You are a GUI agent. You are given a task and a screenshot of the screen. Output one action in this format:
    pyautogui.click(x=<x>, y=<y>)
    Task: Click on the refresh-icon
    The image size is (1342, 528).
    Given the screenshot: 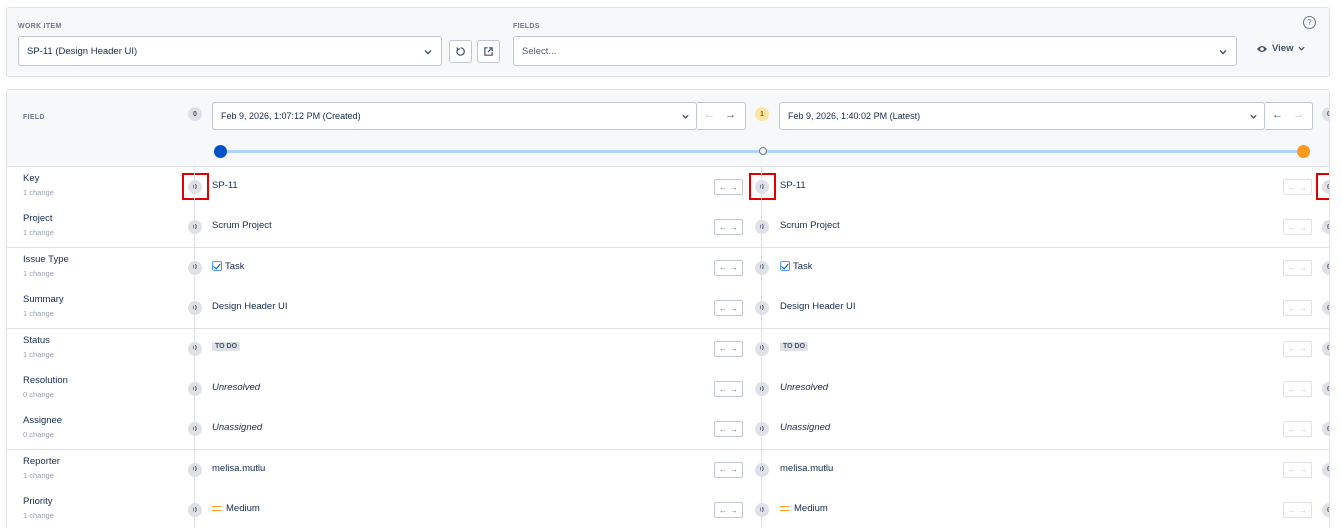 What is the action you would take?
    pyautogui.click(x=460, y=51)
    